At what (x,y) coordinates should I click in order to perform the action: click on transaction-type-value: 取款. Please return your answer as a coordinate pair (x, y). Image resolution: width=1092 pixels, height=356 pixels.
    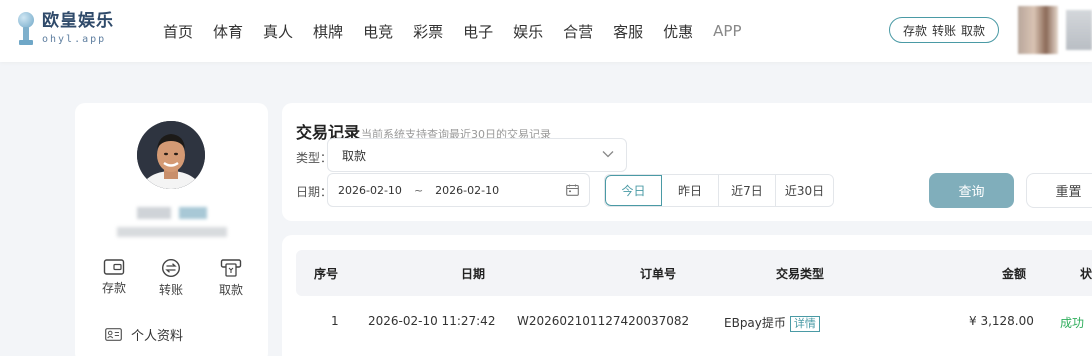
    Looking at the image, I should click on (354, 155).